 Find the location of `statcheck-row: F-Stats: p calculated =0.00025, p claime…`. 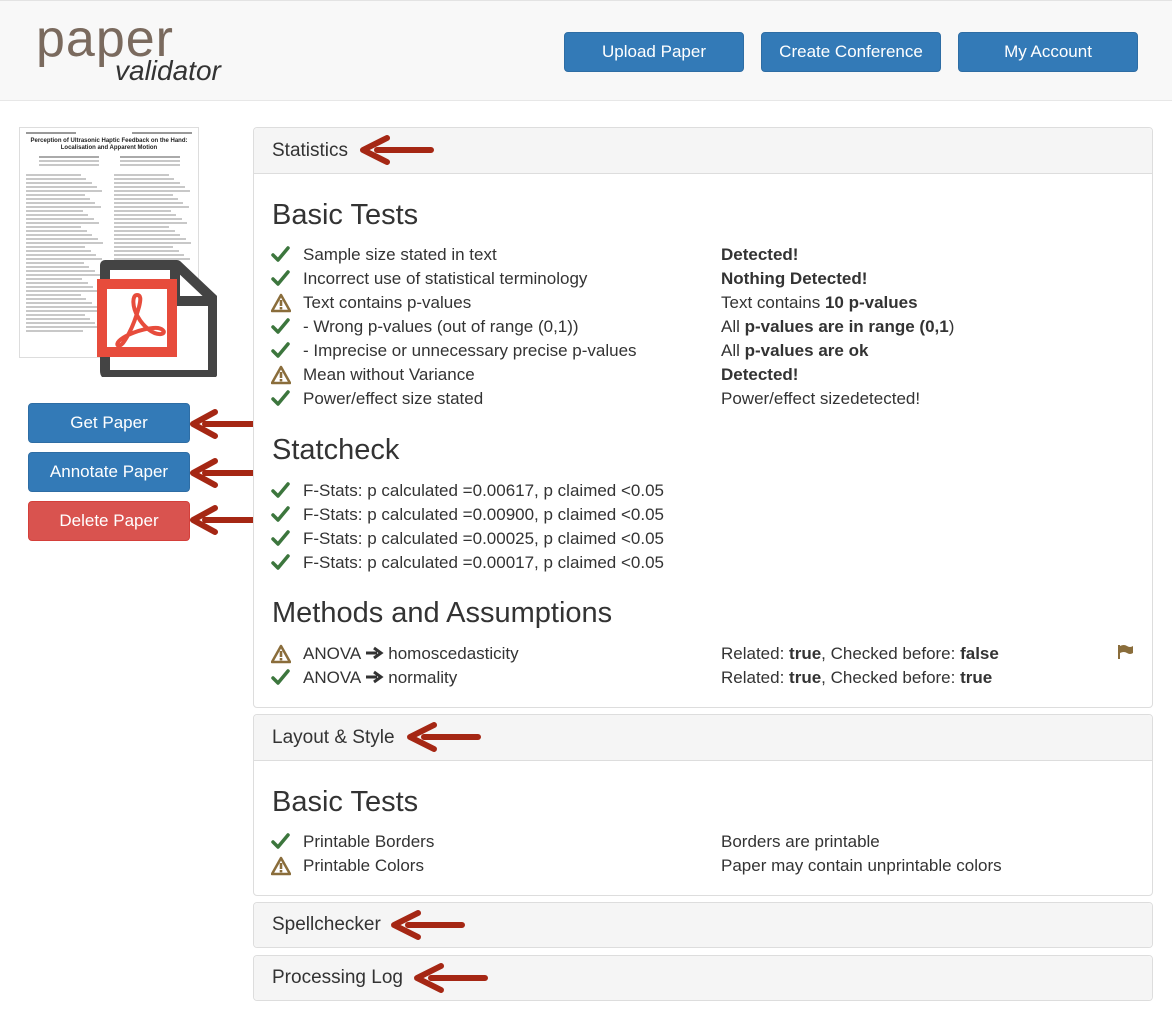

statcheck-row: F-Stats: p calculated =0.00025, p claime… is located at coordinates (703, 539).